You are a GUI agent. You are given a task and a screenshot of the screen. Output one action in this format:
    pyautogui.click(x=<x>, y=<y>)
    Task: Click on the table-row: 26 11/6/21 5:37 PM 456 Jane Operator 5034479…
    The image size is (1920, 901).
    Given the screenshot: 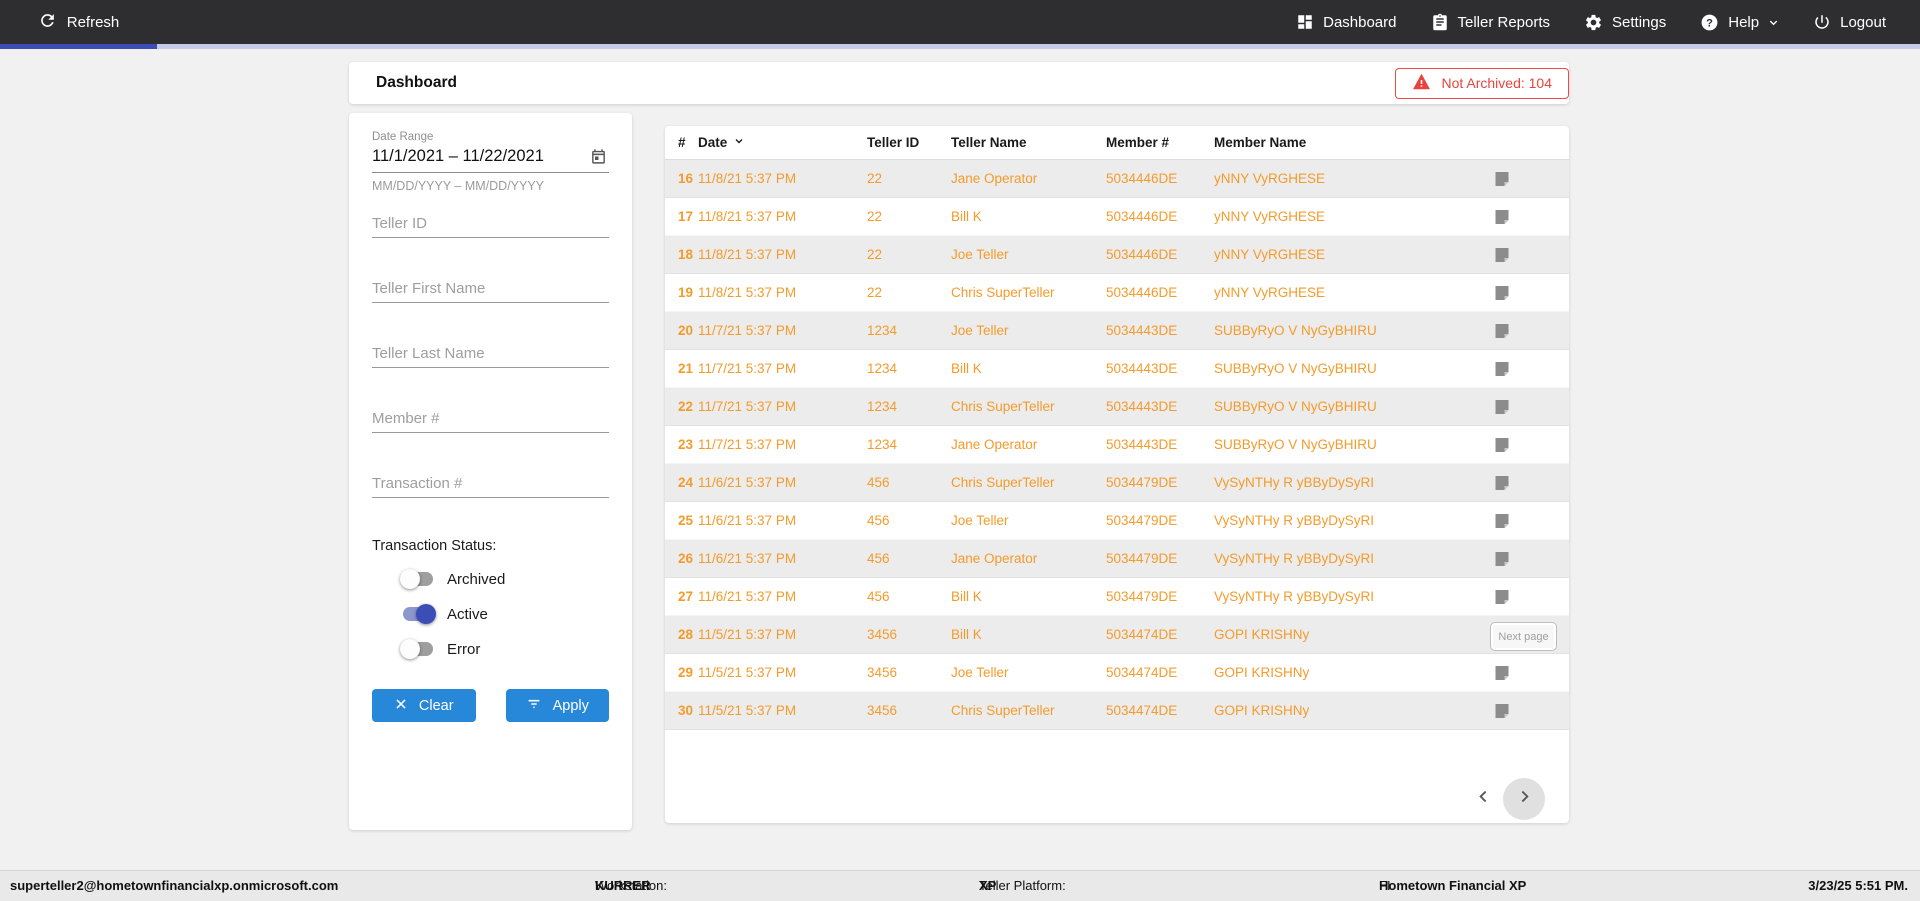 What is the action you would take?
    pyautogui.click(x=1117, y=559)
    